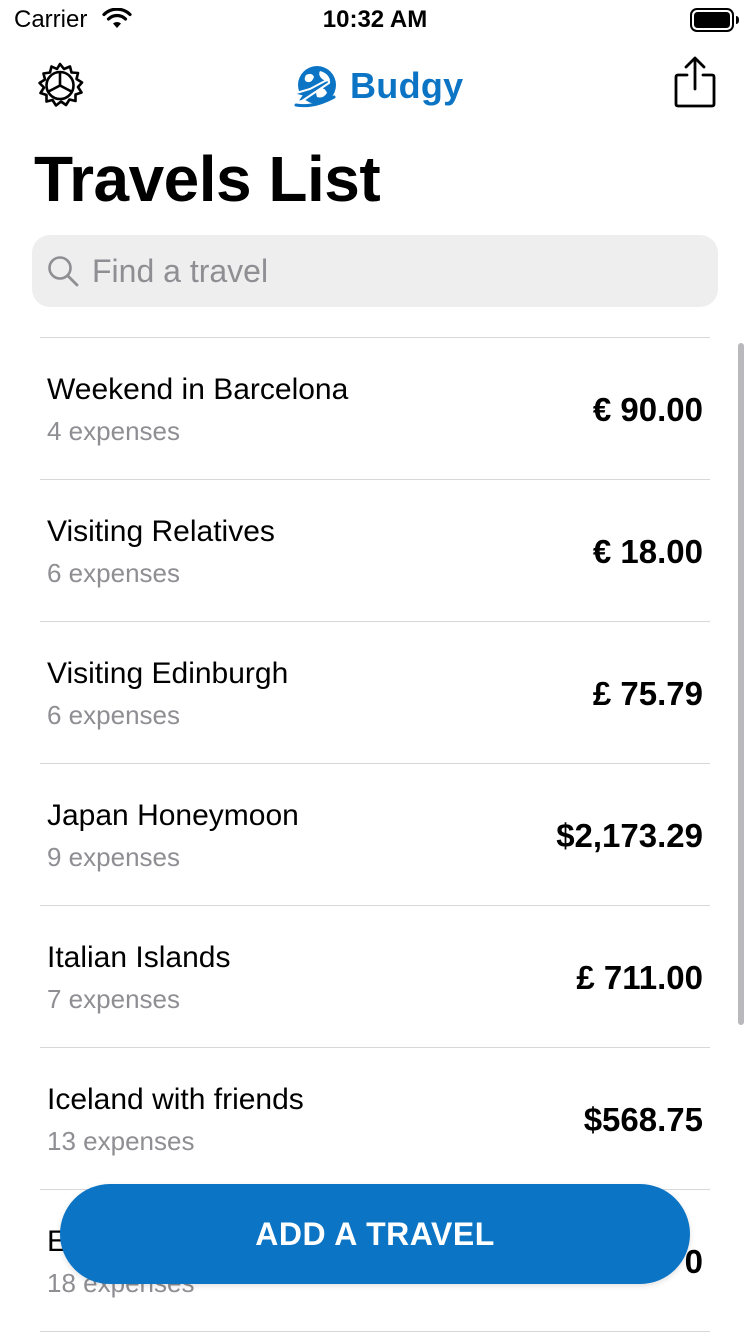 Image resolution: width=750 pixels, height=1334 pixels. Describe the element at coordinates (643, 1119) in the screenshot. I see `travel-total-amount: $568.75` at that location.